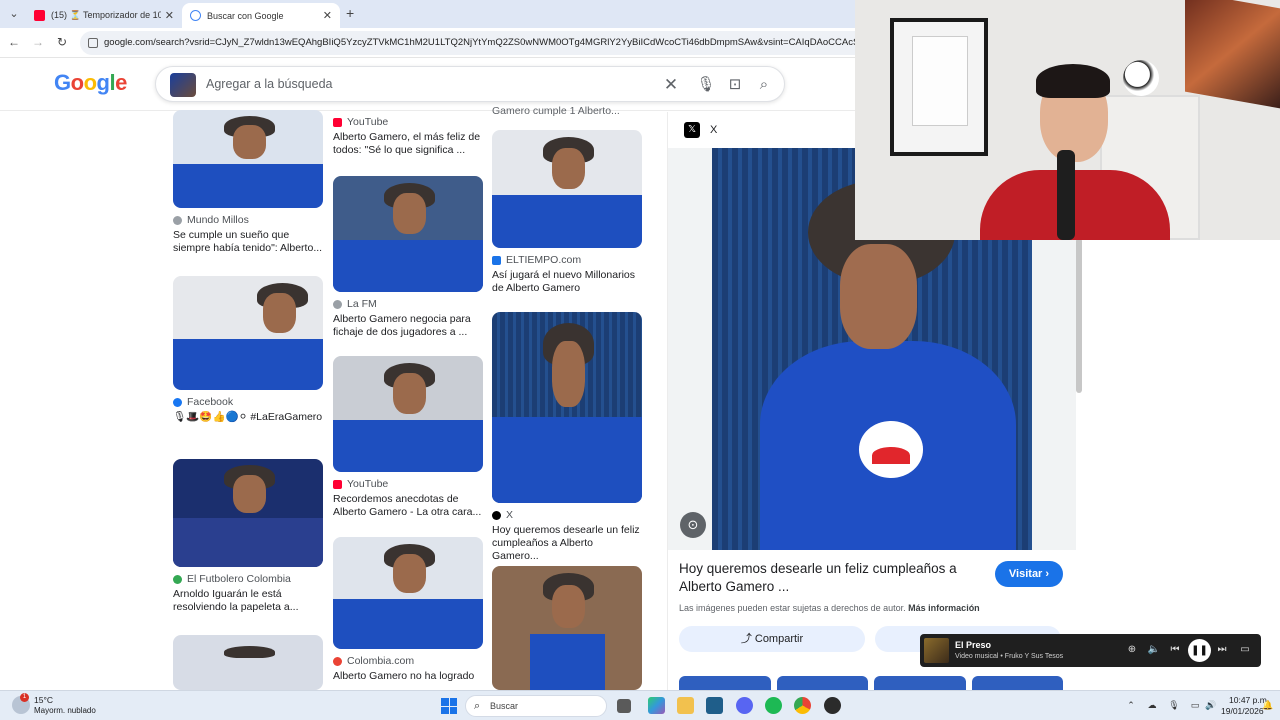 This screenshot has width=1280, height=720. Describe the element at coordinates (261, 15) in the screenshot. I see `tab-buscar-con-google: Buscar con Google ✕` at that location.